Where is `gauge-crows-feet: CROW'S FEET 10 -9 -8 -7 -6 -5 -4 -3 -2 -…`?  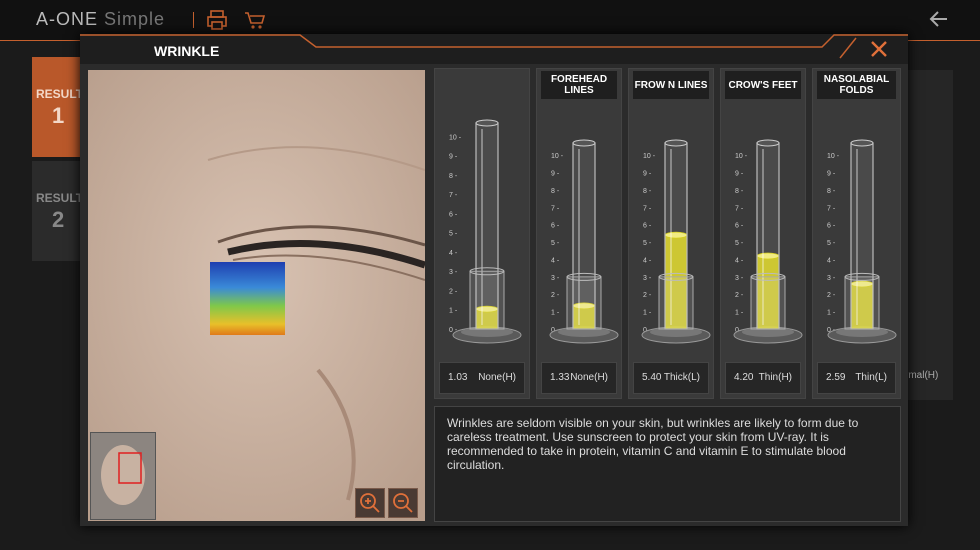 gauge-crows-feet: CROW'S FEET 10 -9 -8 -7 -6 -5 -4 -3 -2 -… is located at coordinates (763, 233).